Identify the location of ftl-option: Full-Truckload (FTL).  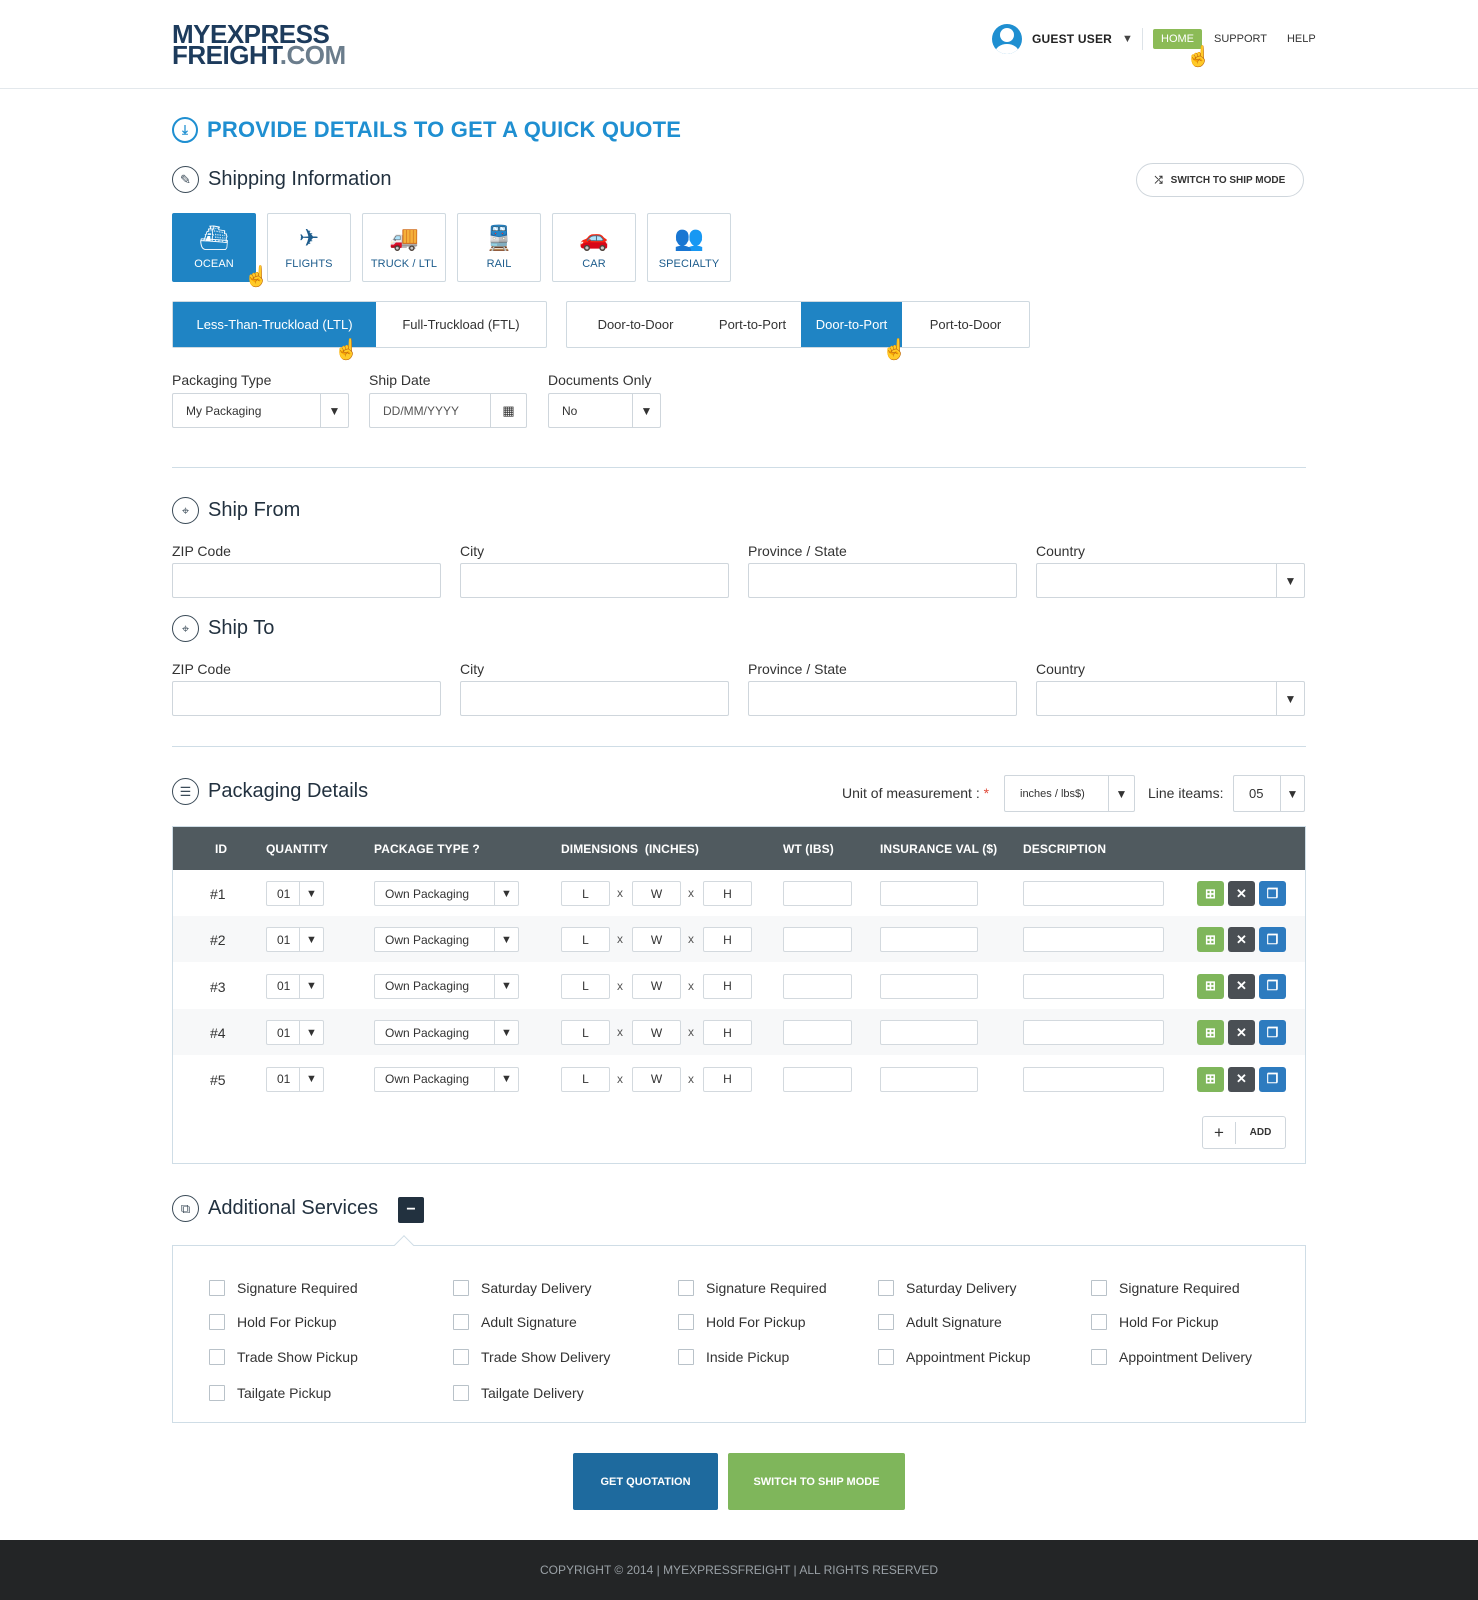
(461, 324).